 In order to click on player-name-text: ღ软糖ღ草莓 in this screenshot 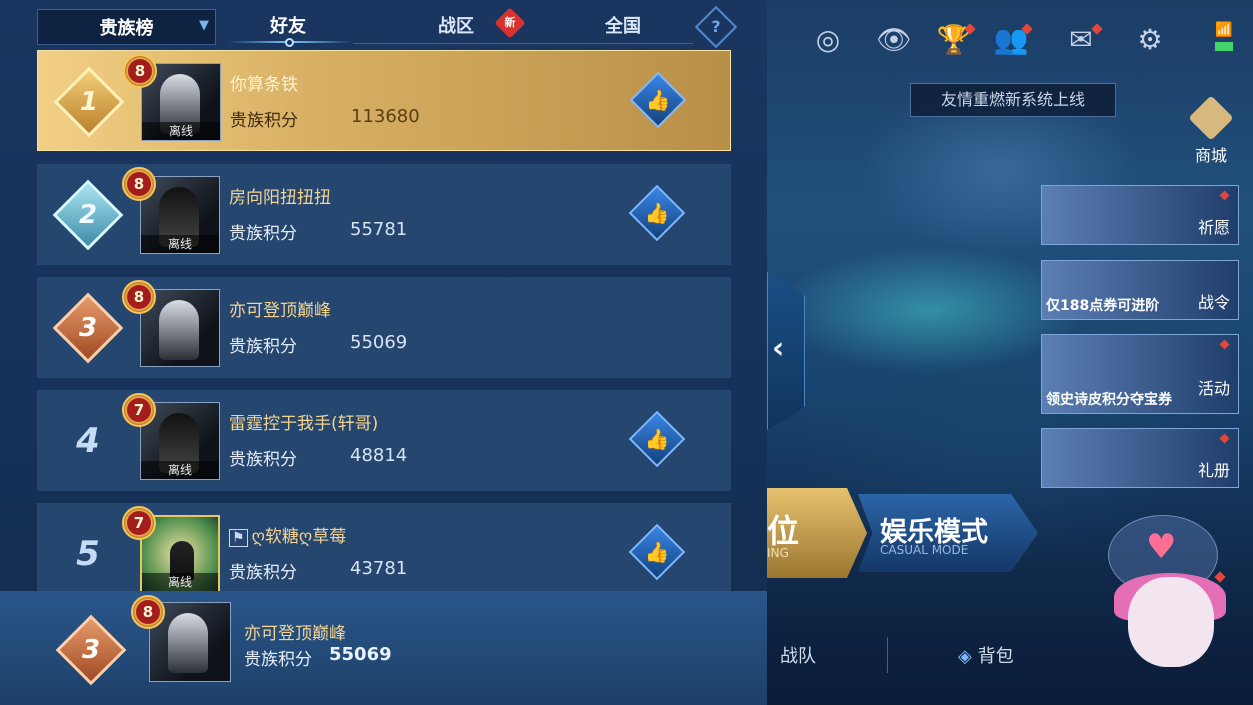, I will do `click(299, 537)`.